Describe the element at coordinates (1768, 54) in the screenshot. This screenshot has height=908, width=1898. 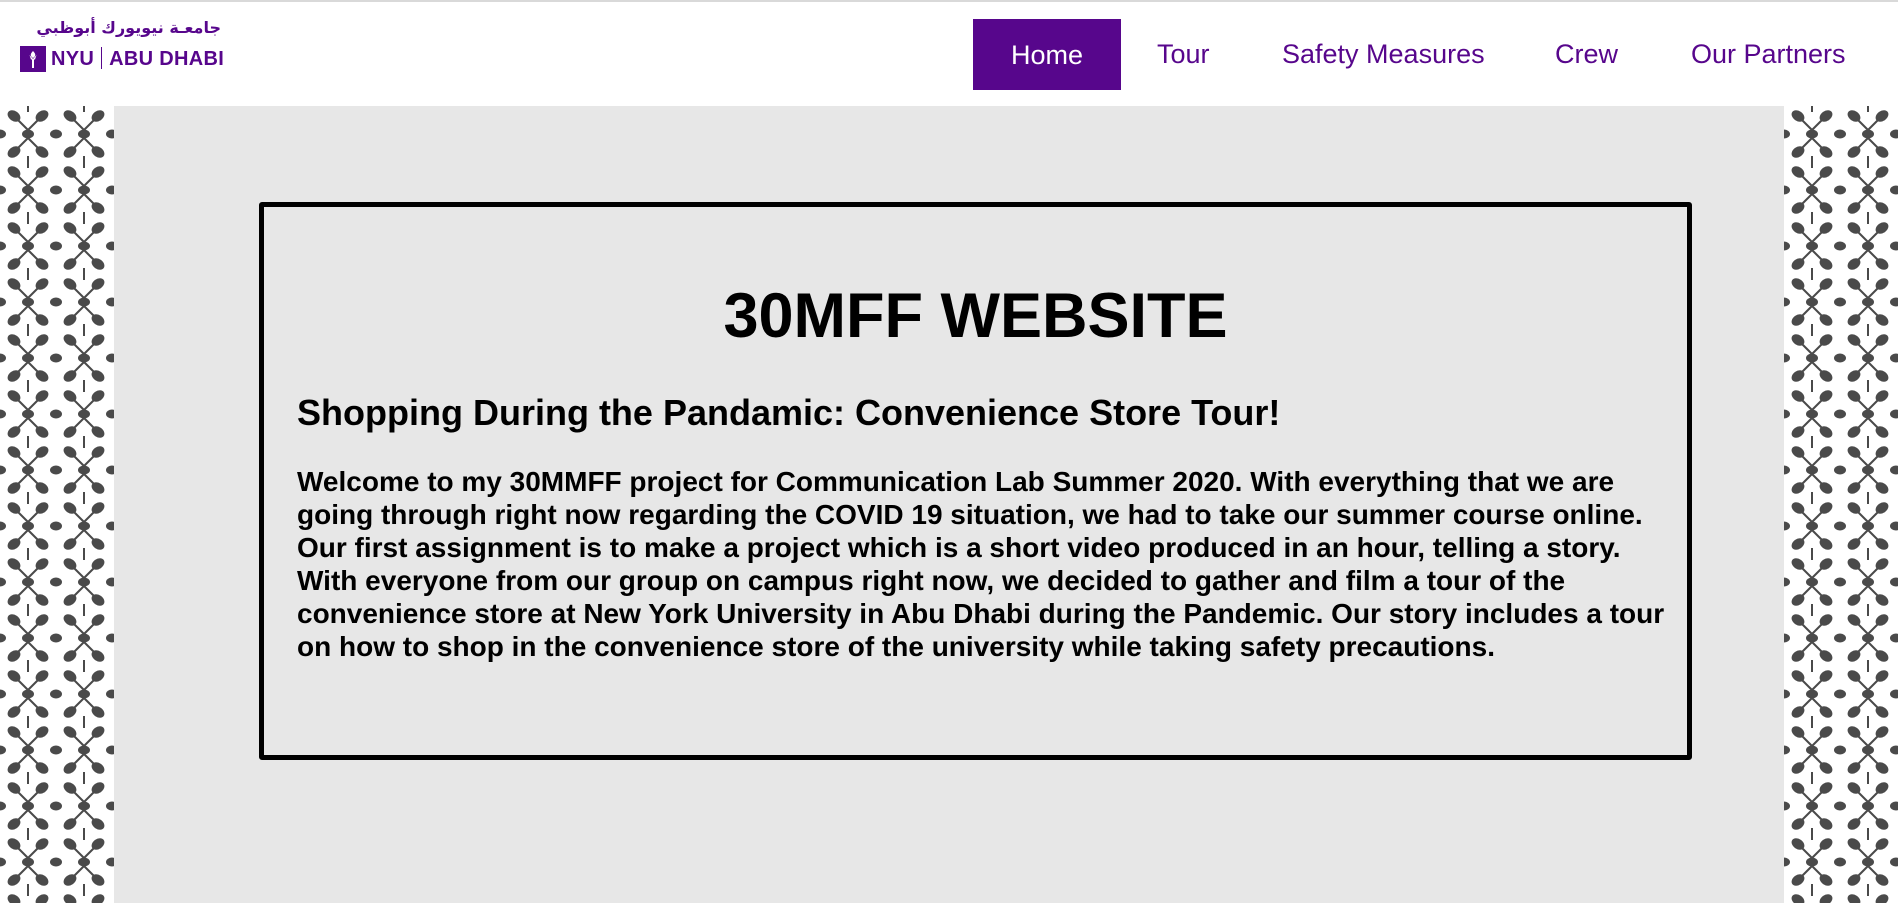
I see `nav-our-partners-link: Our Partners` at that location.